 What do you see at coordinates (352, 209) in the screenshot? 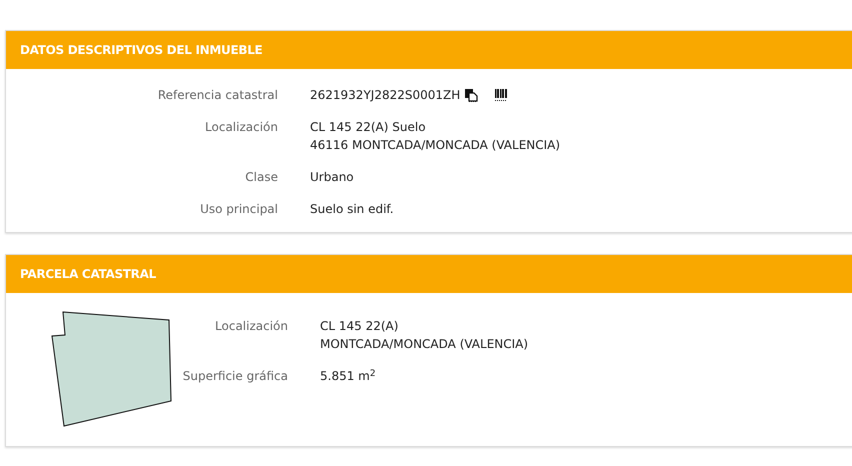
I see `field-value: Suelo sin edif.` at bounding box center [352, 209].